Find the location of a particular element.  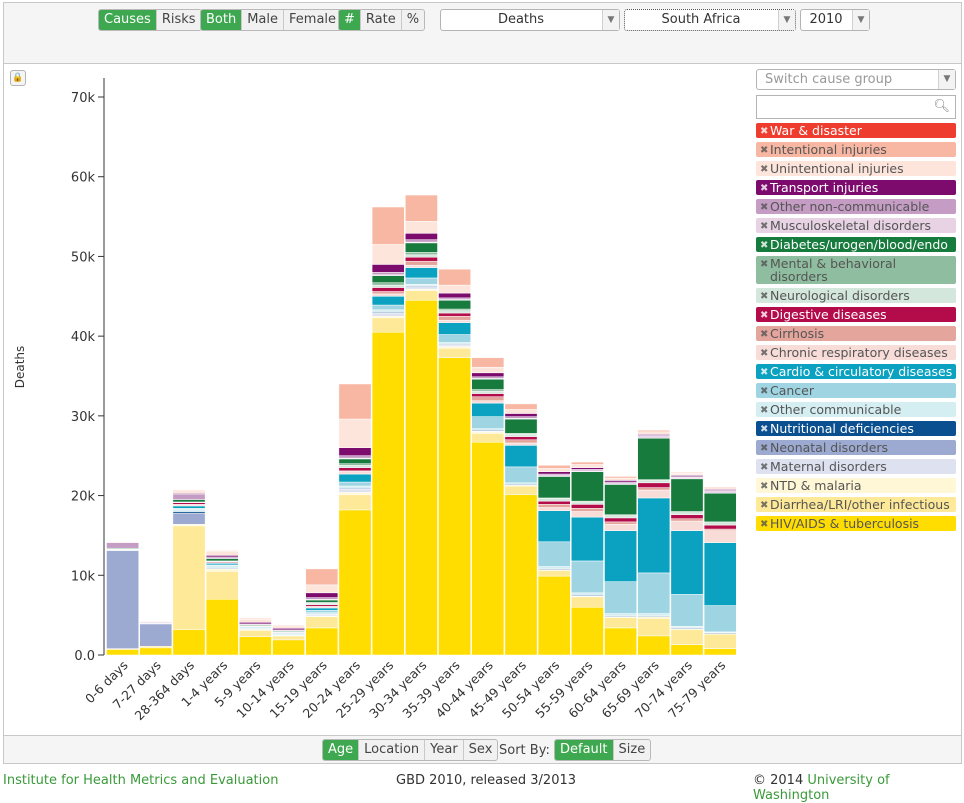

footer-copyright: © 2014 University of Washington is located at coordinates (858, 788).